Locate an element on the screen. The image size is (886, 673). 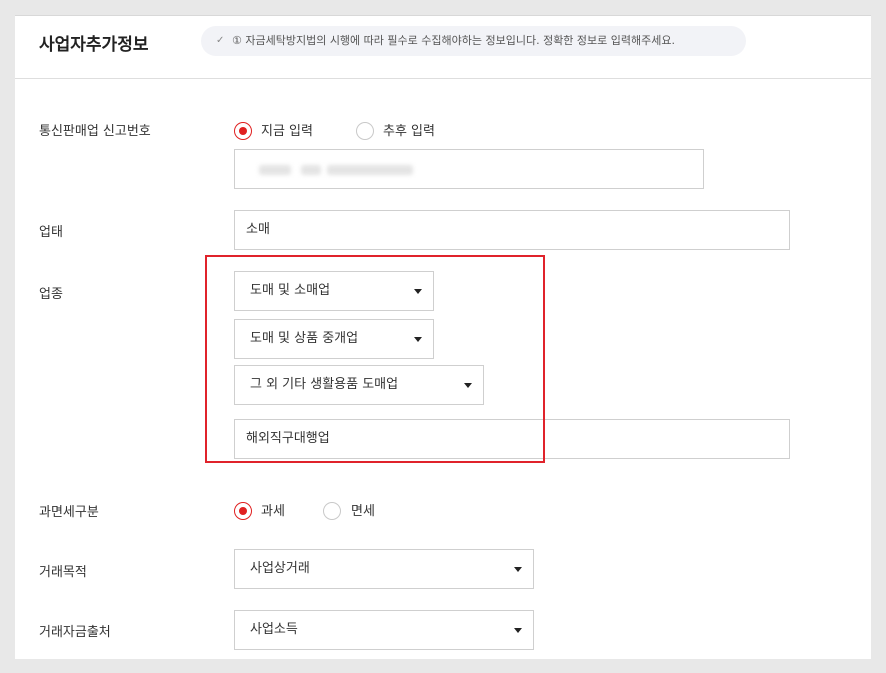
radio-exempt-label: 면세 is located at coordinates (363, 509).